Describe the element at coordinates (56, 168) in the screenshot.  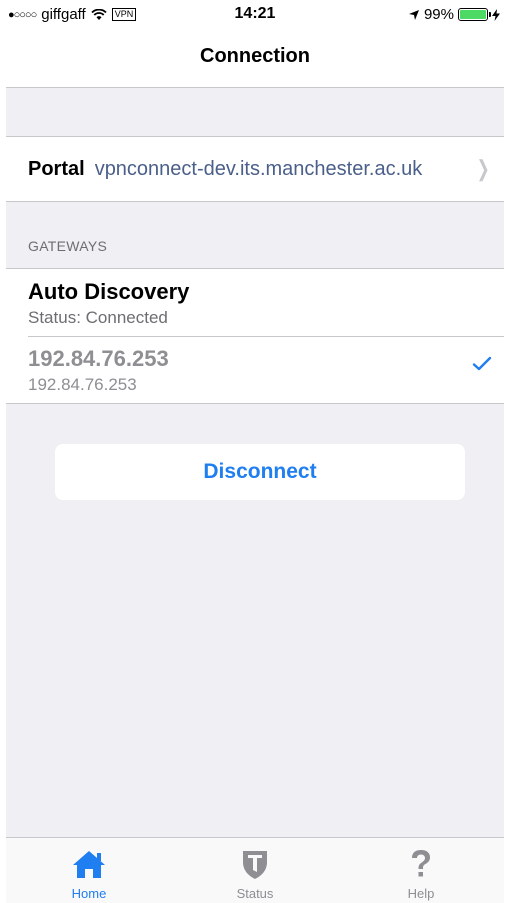
I see `portal-label: Portal` at that location.